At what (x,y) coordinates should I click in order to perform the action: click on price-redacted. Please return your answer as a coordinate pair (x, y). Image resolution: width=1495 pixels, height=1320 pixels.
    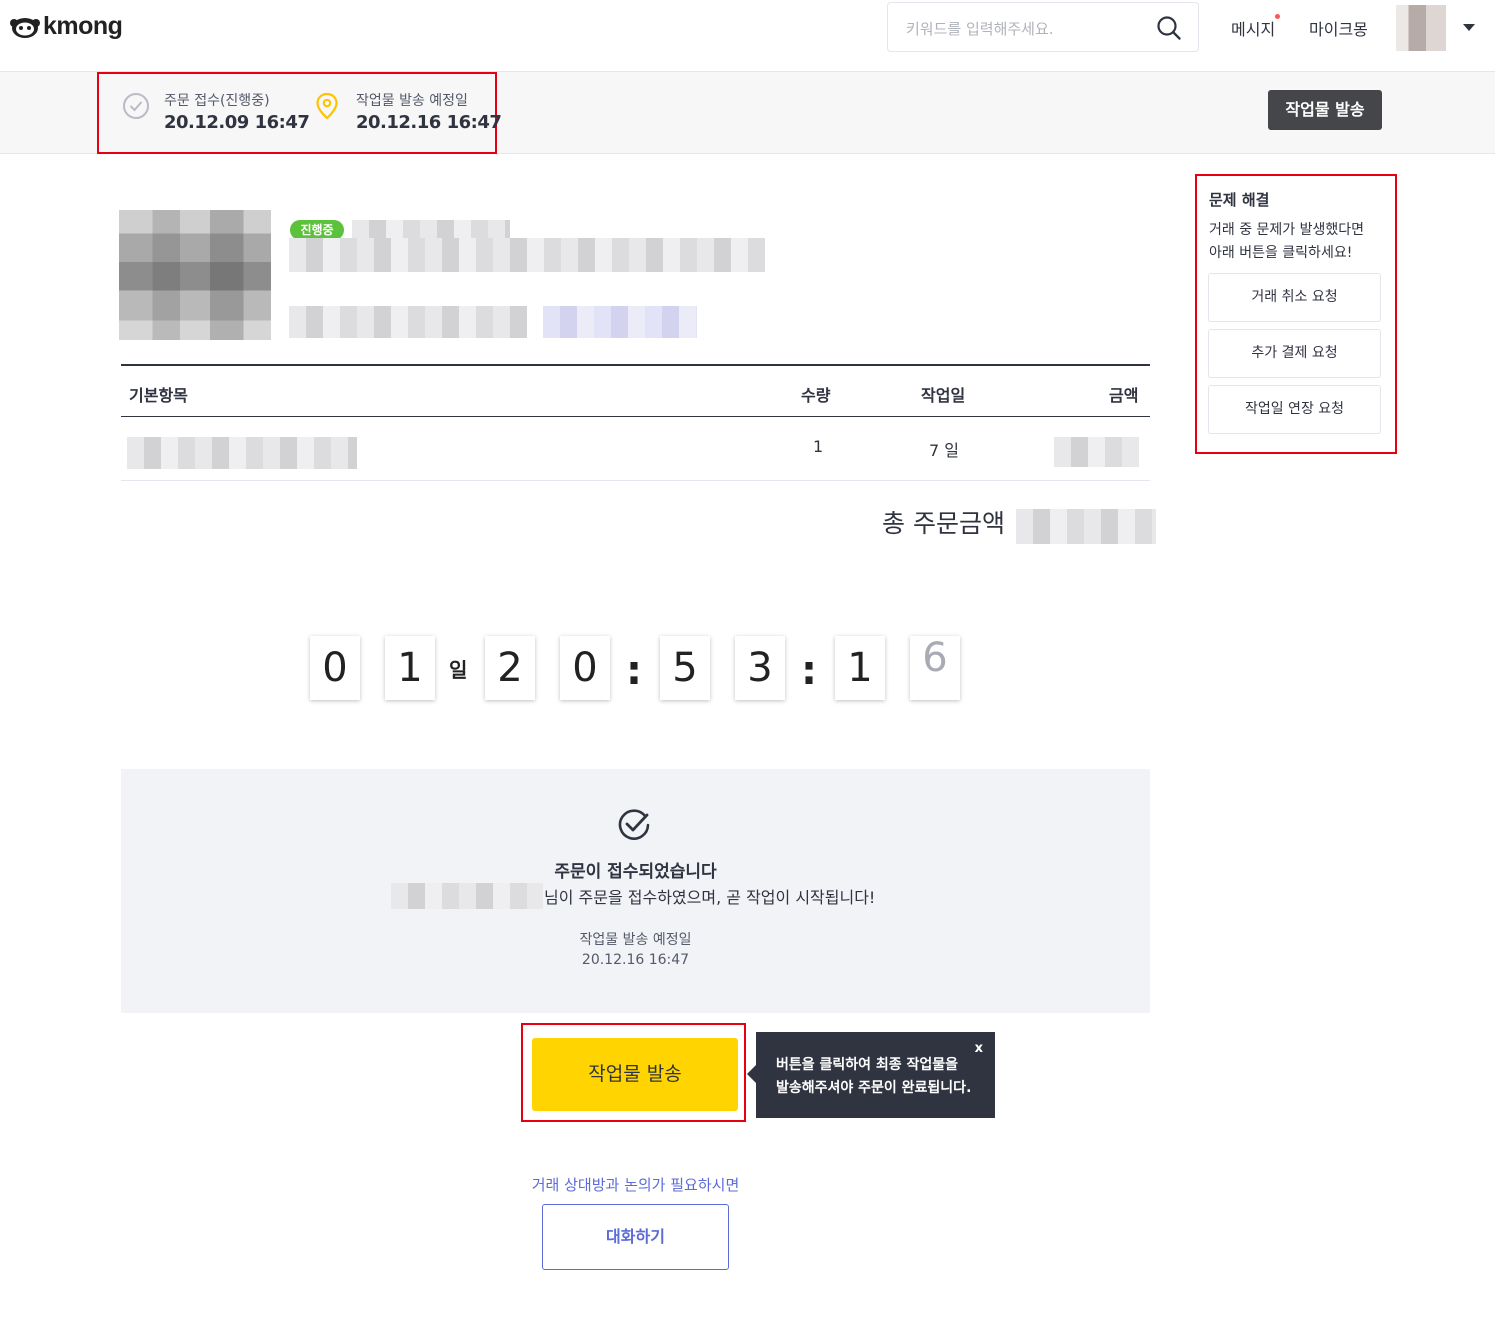
    Looking at the image, I should click on (1096, 452).